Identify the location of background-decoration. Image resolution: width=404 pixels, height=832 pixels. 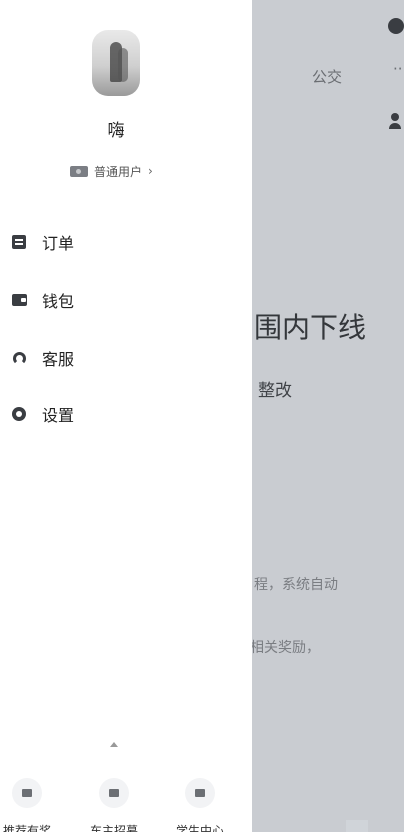
(357, 826).